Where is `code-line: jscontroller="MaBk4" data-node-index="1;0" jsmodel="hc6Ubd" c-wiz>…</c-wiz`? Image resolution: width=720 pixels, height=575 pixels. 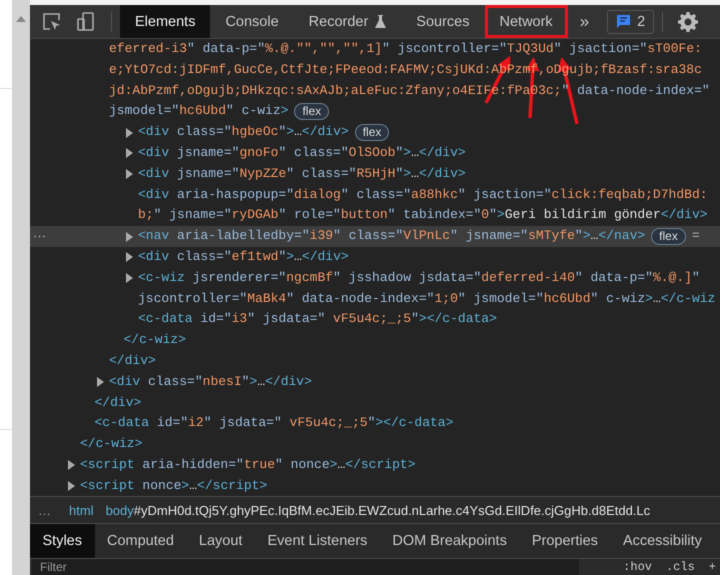 code-line: jscontroller="MaBk4" data-node-index="1;0" jsmodel="hc6Ubd" c-wiz>…</c-wiz is located at coordinates (427, 299).